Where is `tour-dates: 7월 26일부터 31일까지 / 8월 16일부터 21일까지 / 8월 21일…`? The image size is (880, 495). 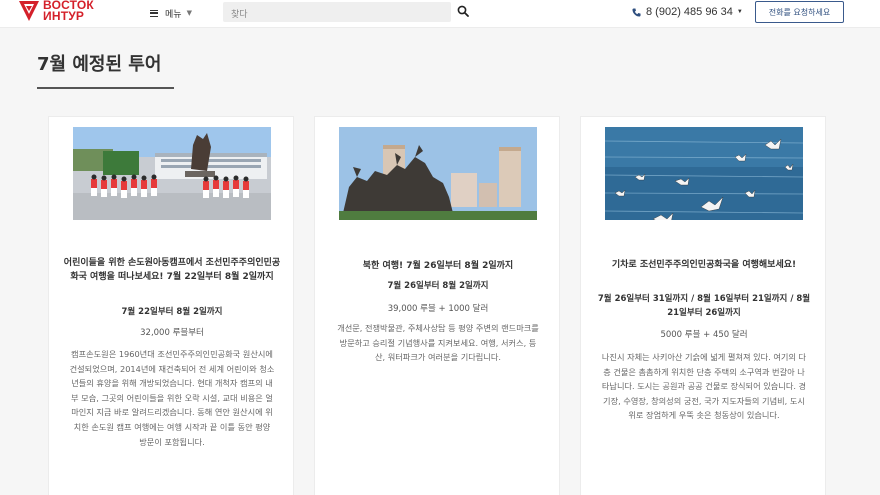 tour-dates: 7월 26일부터 31일까지 / 8월 16일부터 21일까지 / 8월 21일… is located at coordinates (704, 306).